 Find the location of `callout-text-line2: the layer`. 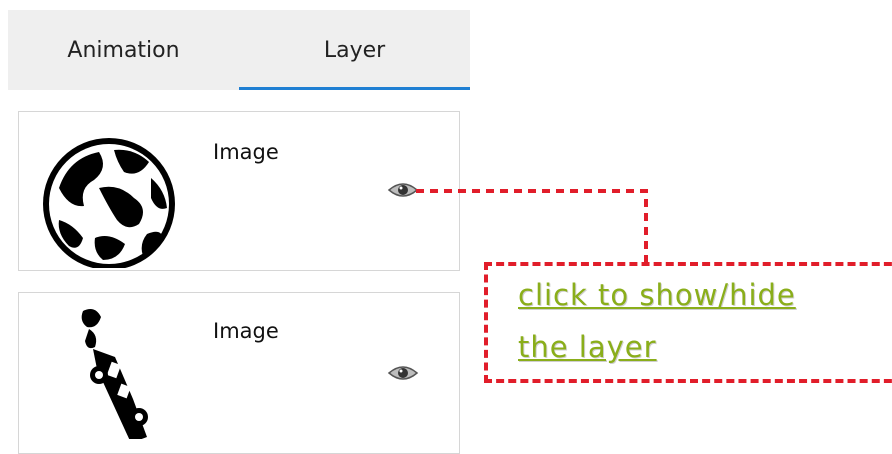

callout-text-line2: the layer is located at coordinates (587, 347).